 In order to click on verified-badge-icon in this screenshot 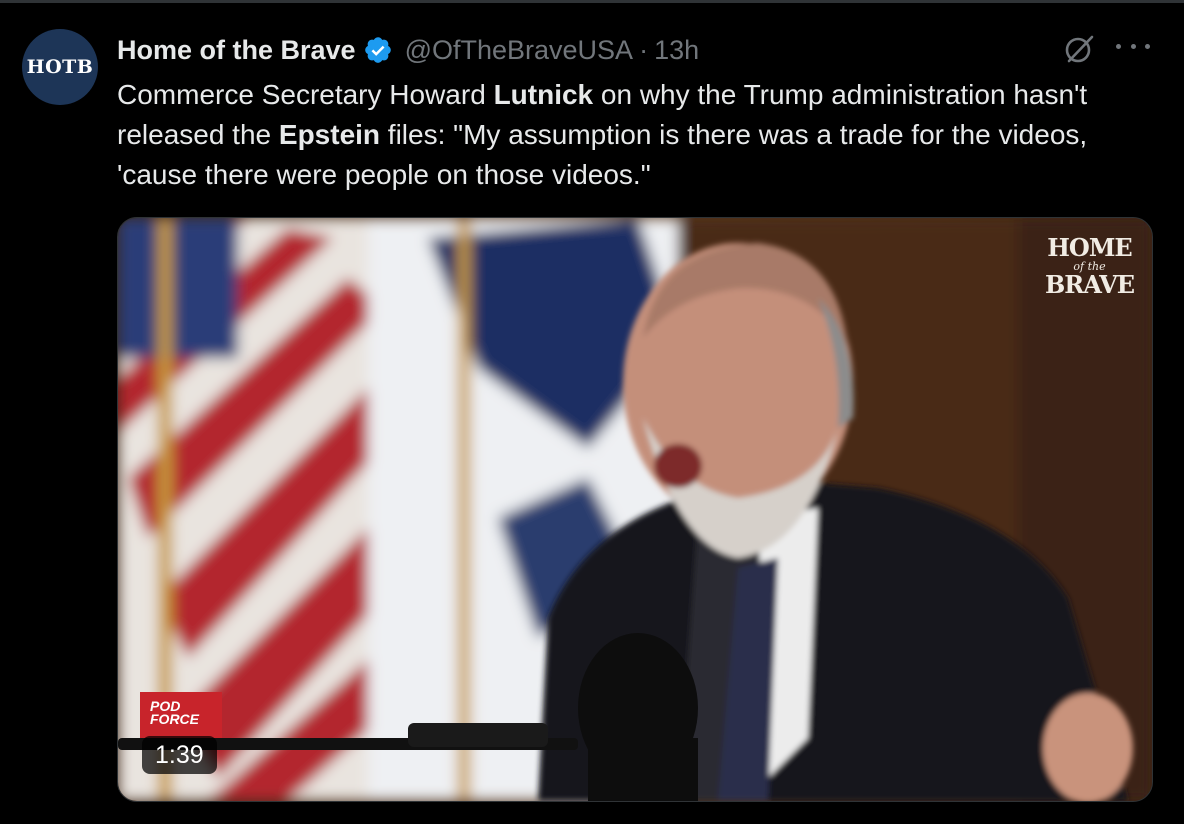, I will do `click(378, 50)`.